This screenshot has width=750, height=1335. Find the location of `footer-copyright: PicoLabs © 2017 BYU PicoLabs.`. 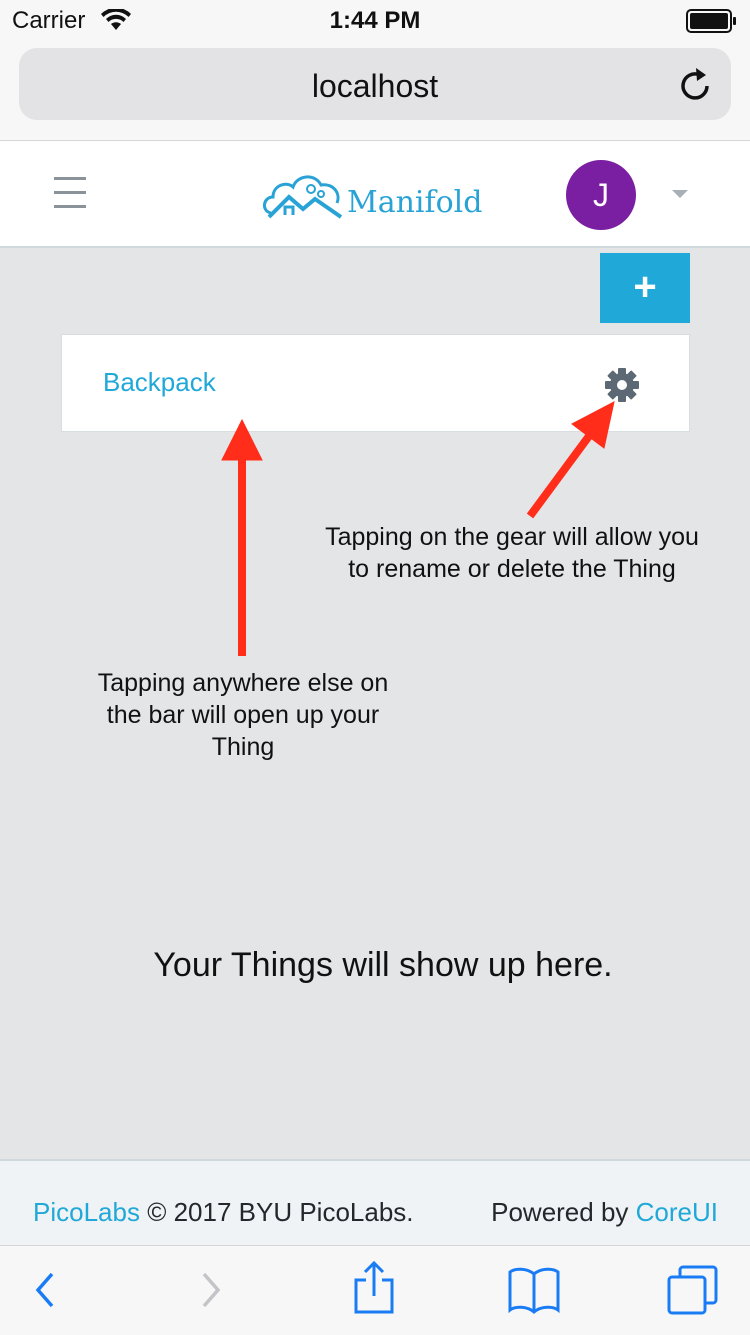

footer-copyright: PicoLabs © 2017 BYU PicoLabs. is located at coordinates (223, 1212).